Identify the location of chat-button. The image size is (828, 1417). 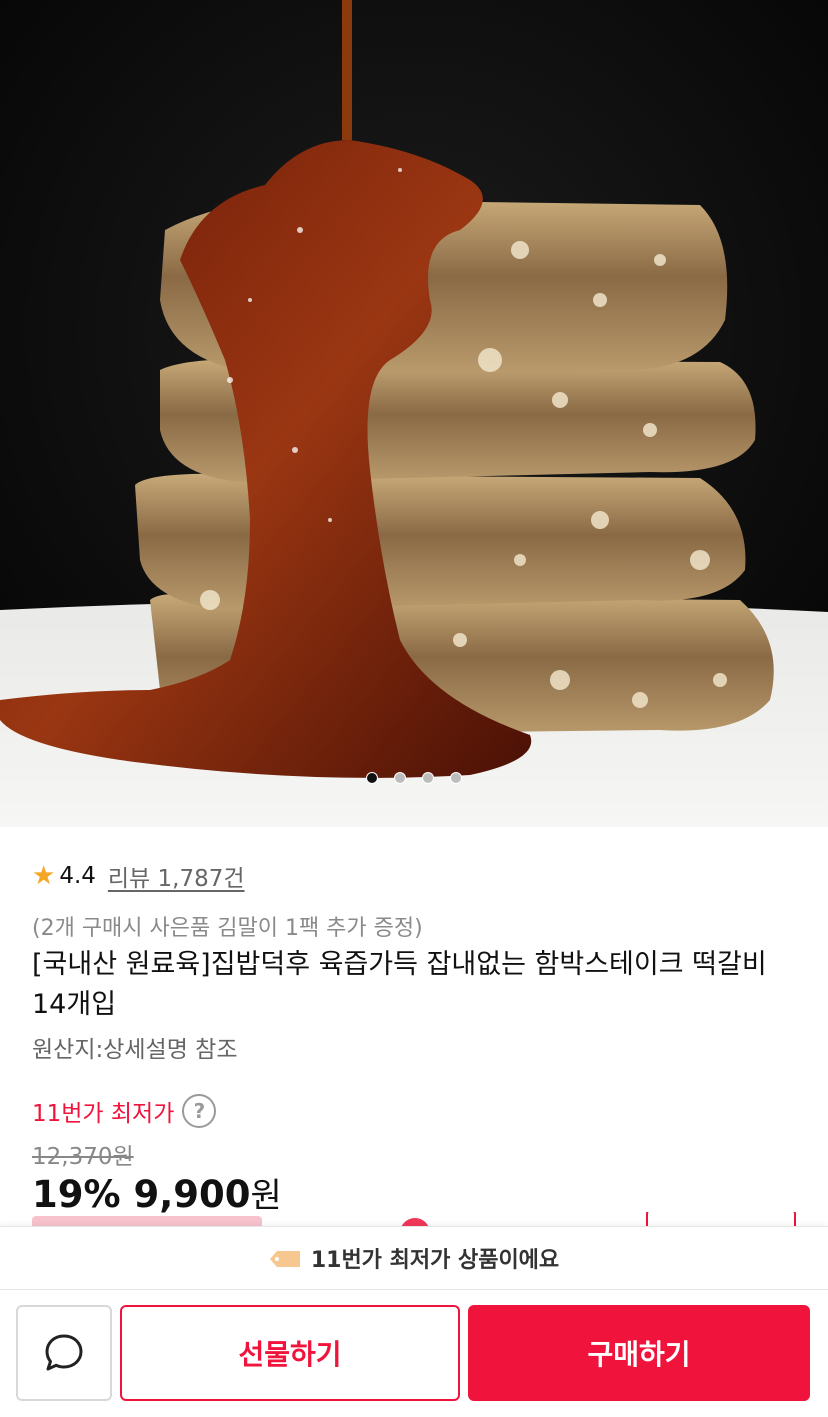
(64, 1353).